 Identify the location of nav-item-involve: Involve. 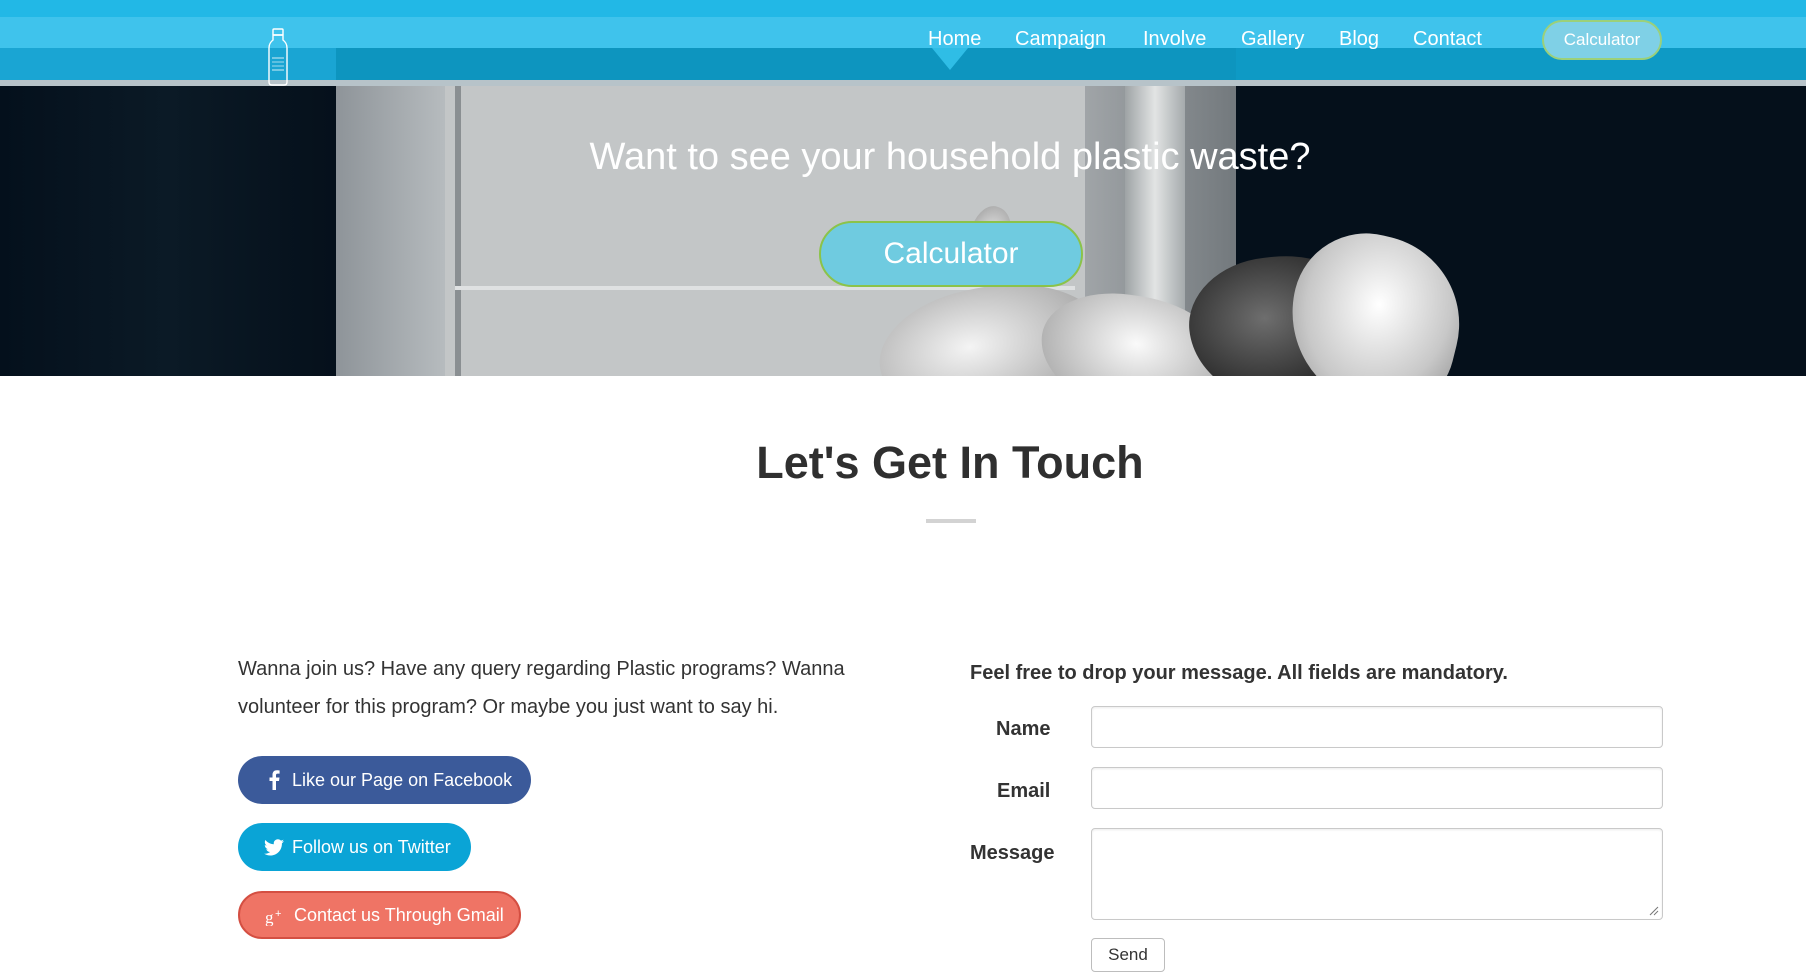
(1174, 39).